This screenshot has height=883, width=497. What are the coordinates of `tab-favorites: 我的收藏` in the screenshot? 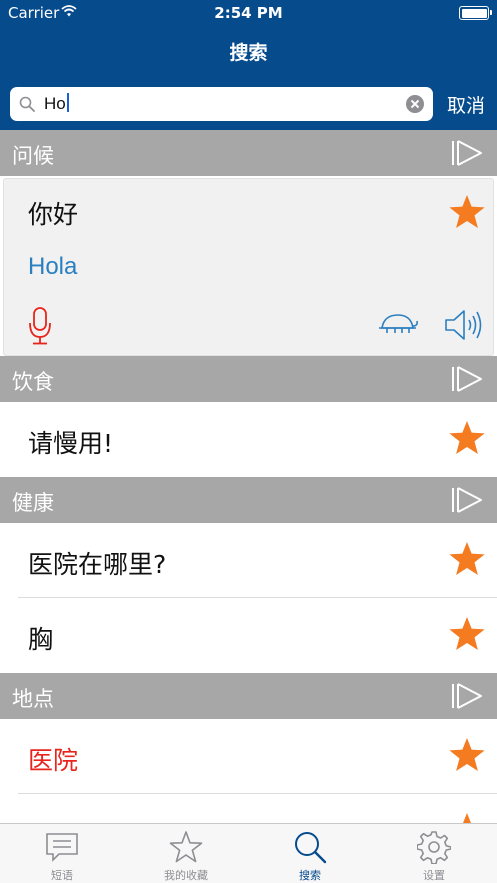 It's located at (186, 853).